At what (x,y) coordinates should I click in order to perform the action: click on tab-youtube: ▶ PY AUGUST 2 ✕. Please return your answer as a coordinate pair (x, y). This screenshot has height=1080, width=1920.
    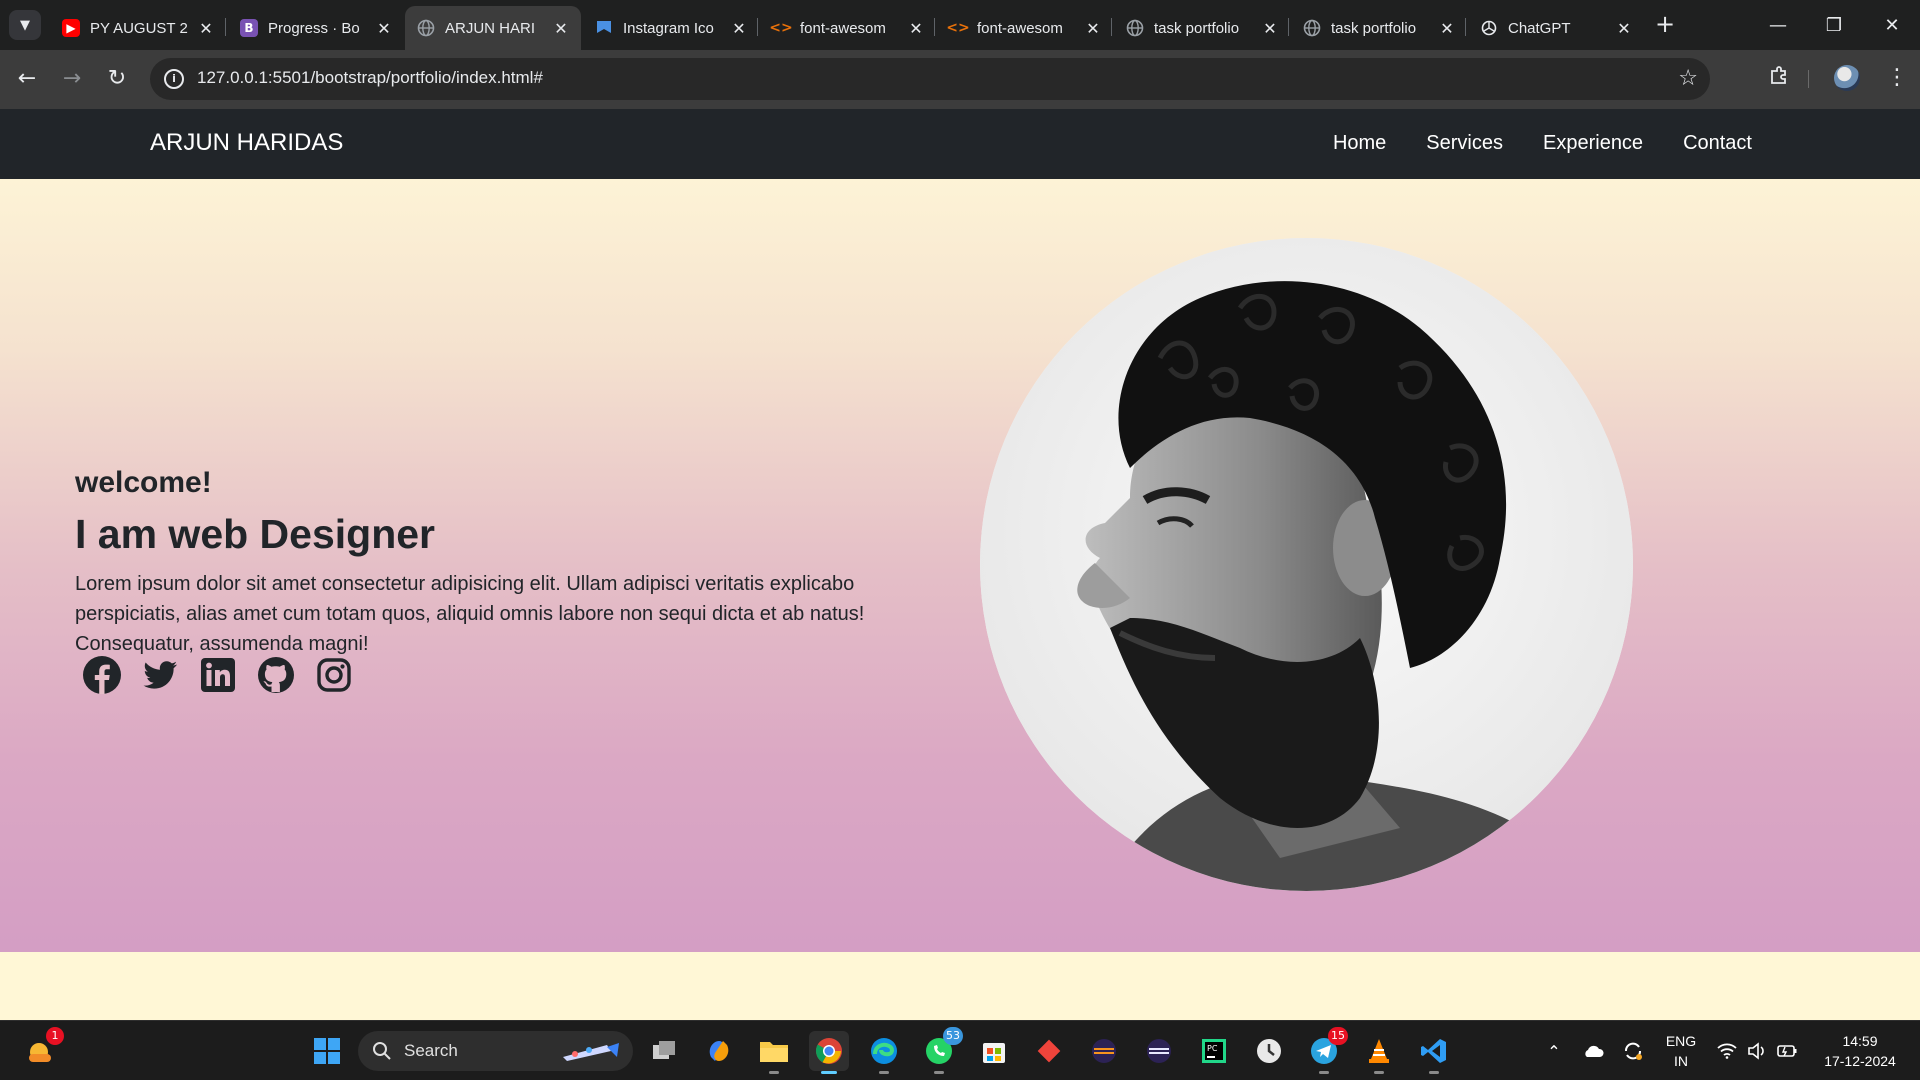
    Looking at the image, I should click on (138, 28).